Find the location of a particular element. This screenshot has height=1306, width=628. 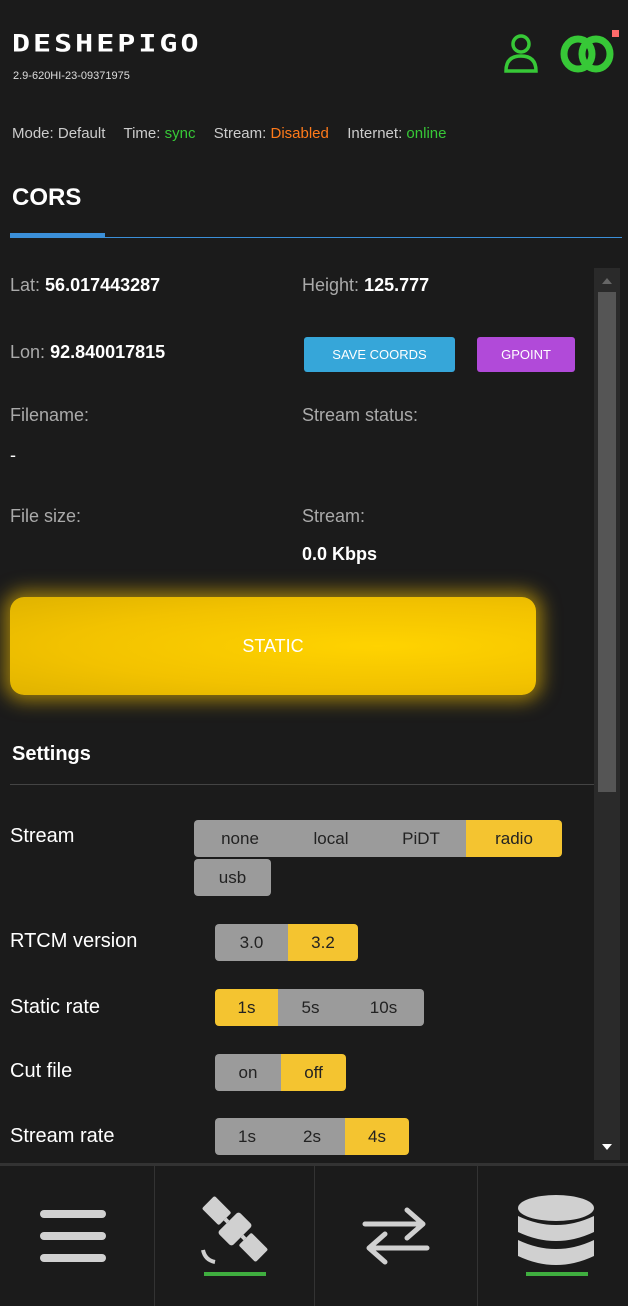

lon-label: Lon: is located at coordinates (28, 352).